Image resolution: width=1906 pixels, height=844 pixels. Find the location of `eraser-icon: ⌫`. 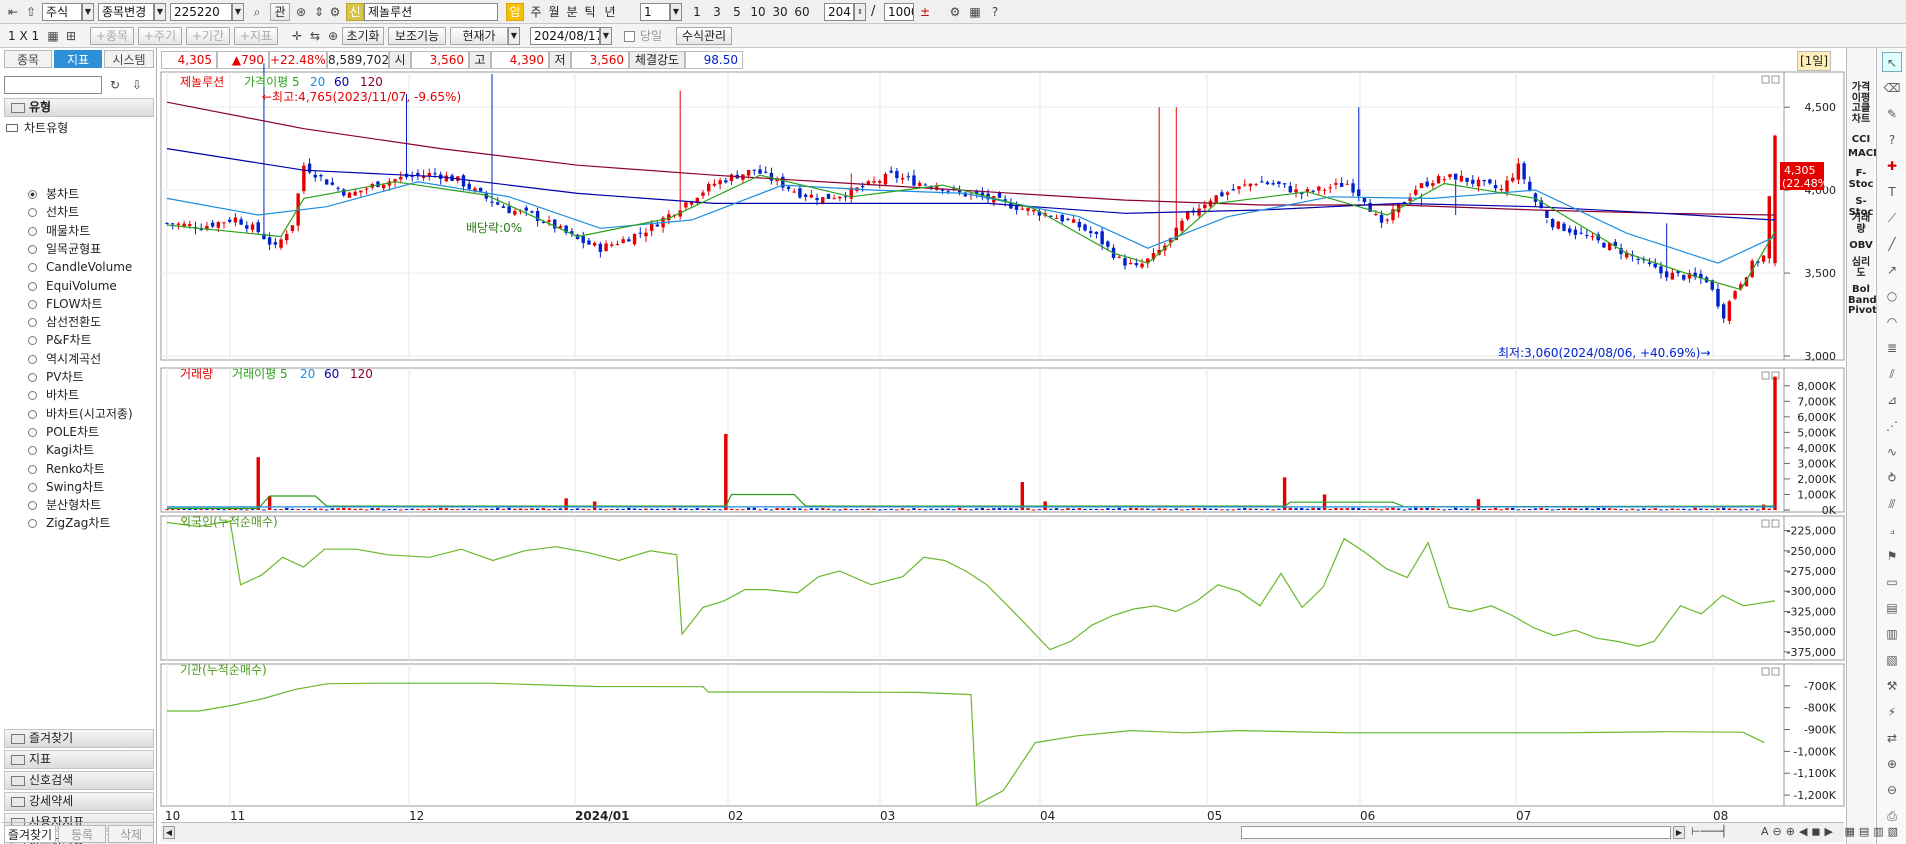

eraser-icon: ⌫ is located at coordinates (1892, 88).